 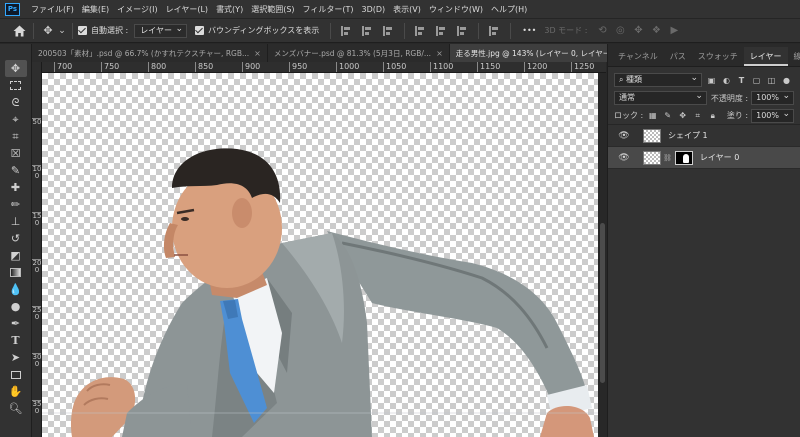 What do you see at coordinates (620, 30) in the screenshot?
I see `3d-roll-icon: ◎` at bounding box center [620, 30].